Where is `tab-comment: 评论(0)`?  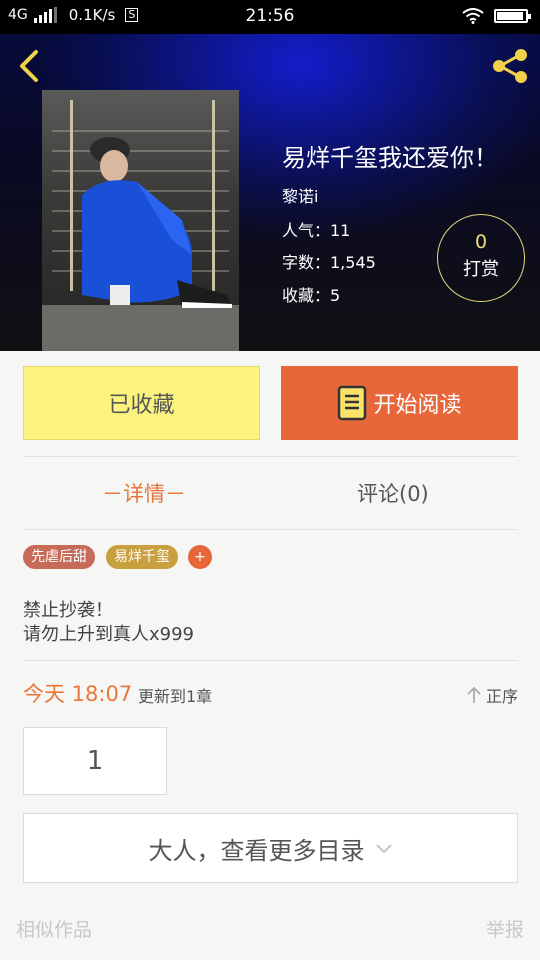
tab-comment: 评论(0) is located at coordinates (393, 493).